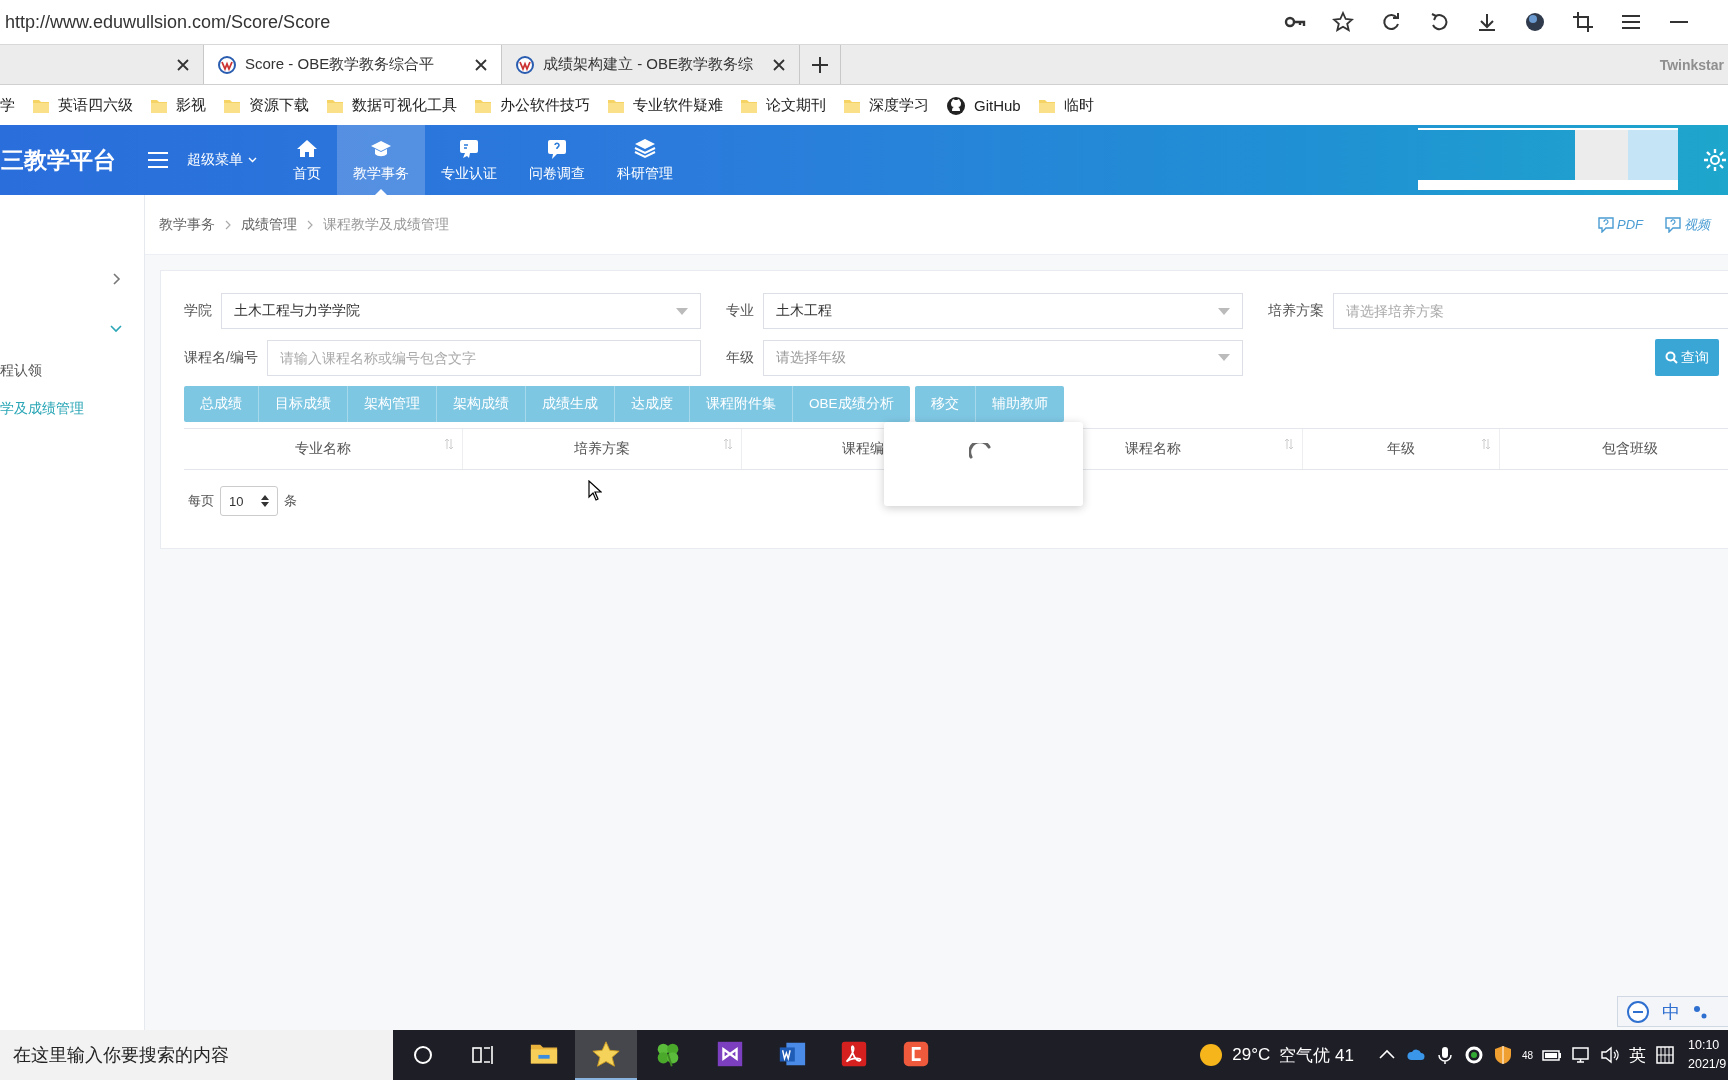 The image size is (1728, 1080). I want to click on ime-grid-icon, so click(1665, 1055).